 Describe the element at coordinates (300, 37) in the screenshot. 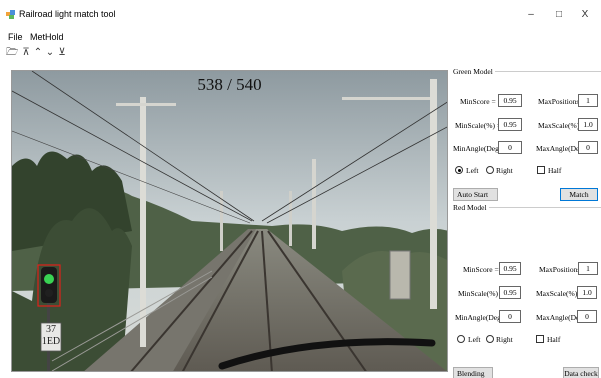

I see `menu-bar: File MetHold` at that location.